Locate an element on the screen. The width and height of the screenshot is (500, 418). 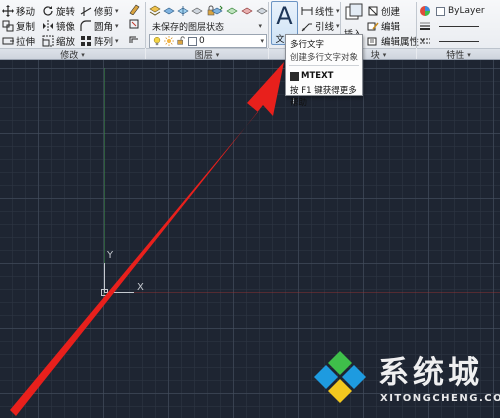
layer-unlock-icon is located at coordinates (181, 40).